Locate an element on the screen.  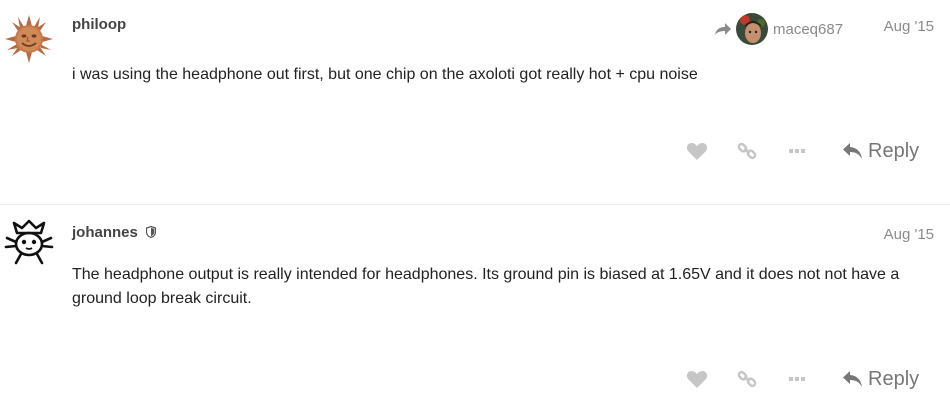
reply-to-indicator: maceq687 is located at coordinates (778, 29).